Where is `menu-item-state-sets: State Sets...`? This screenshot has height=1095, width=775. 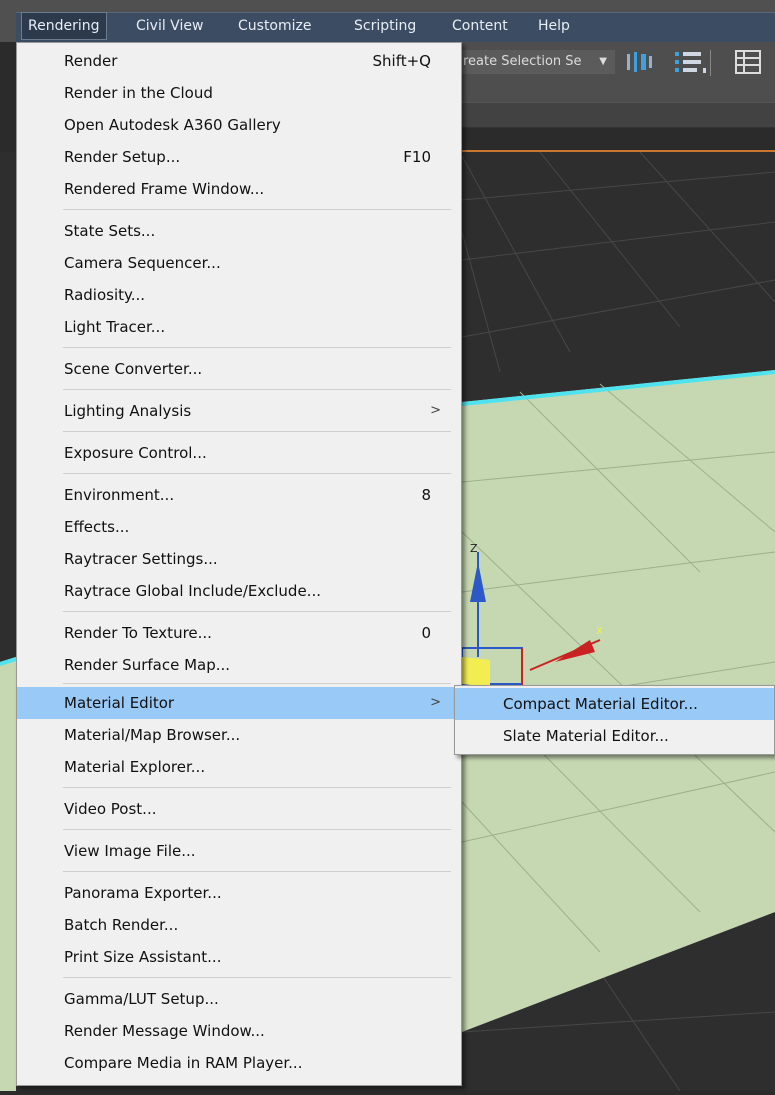 menu-item-state-sets: State Sets... is located at coordinates (239, 231).